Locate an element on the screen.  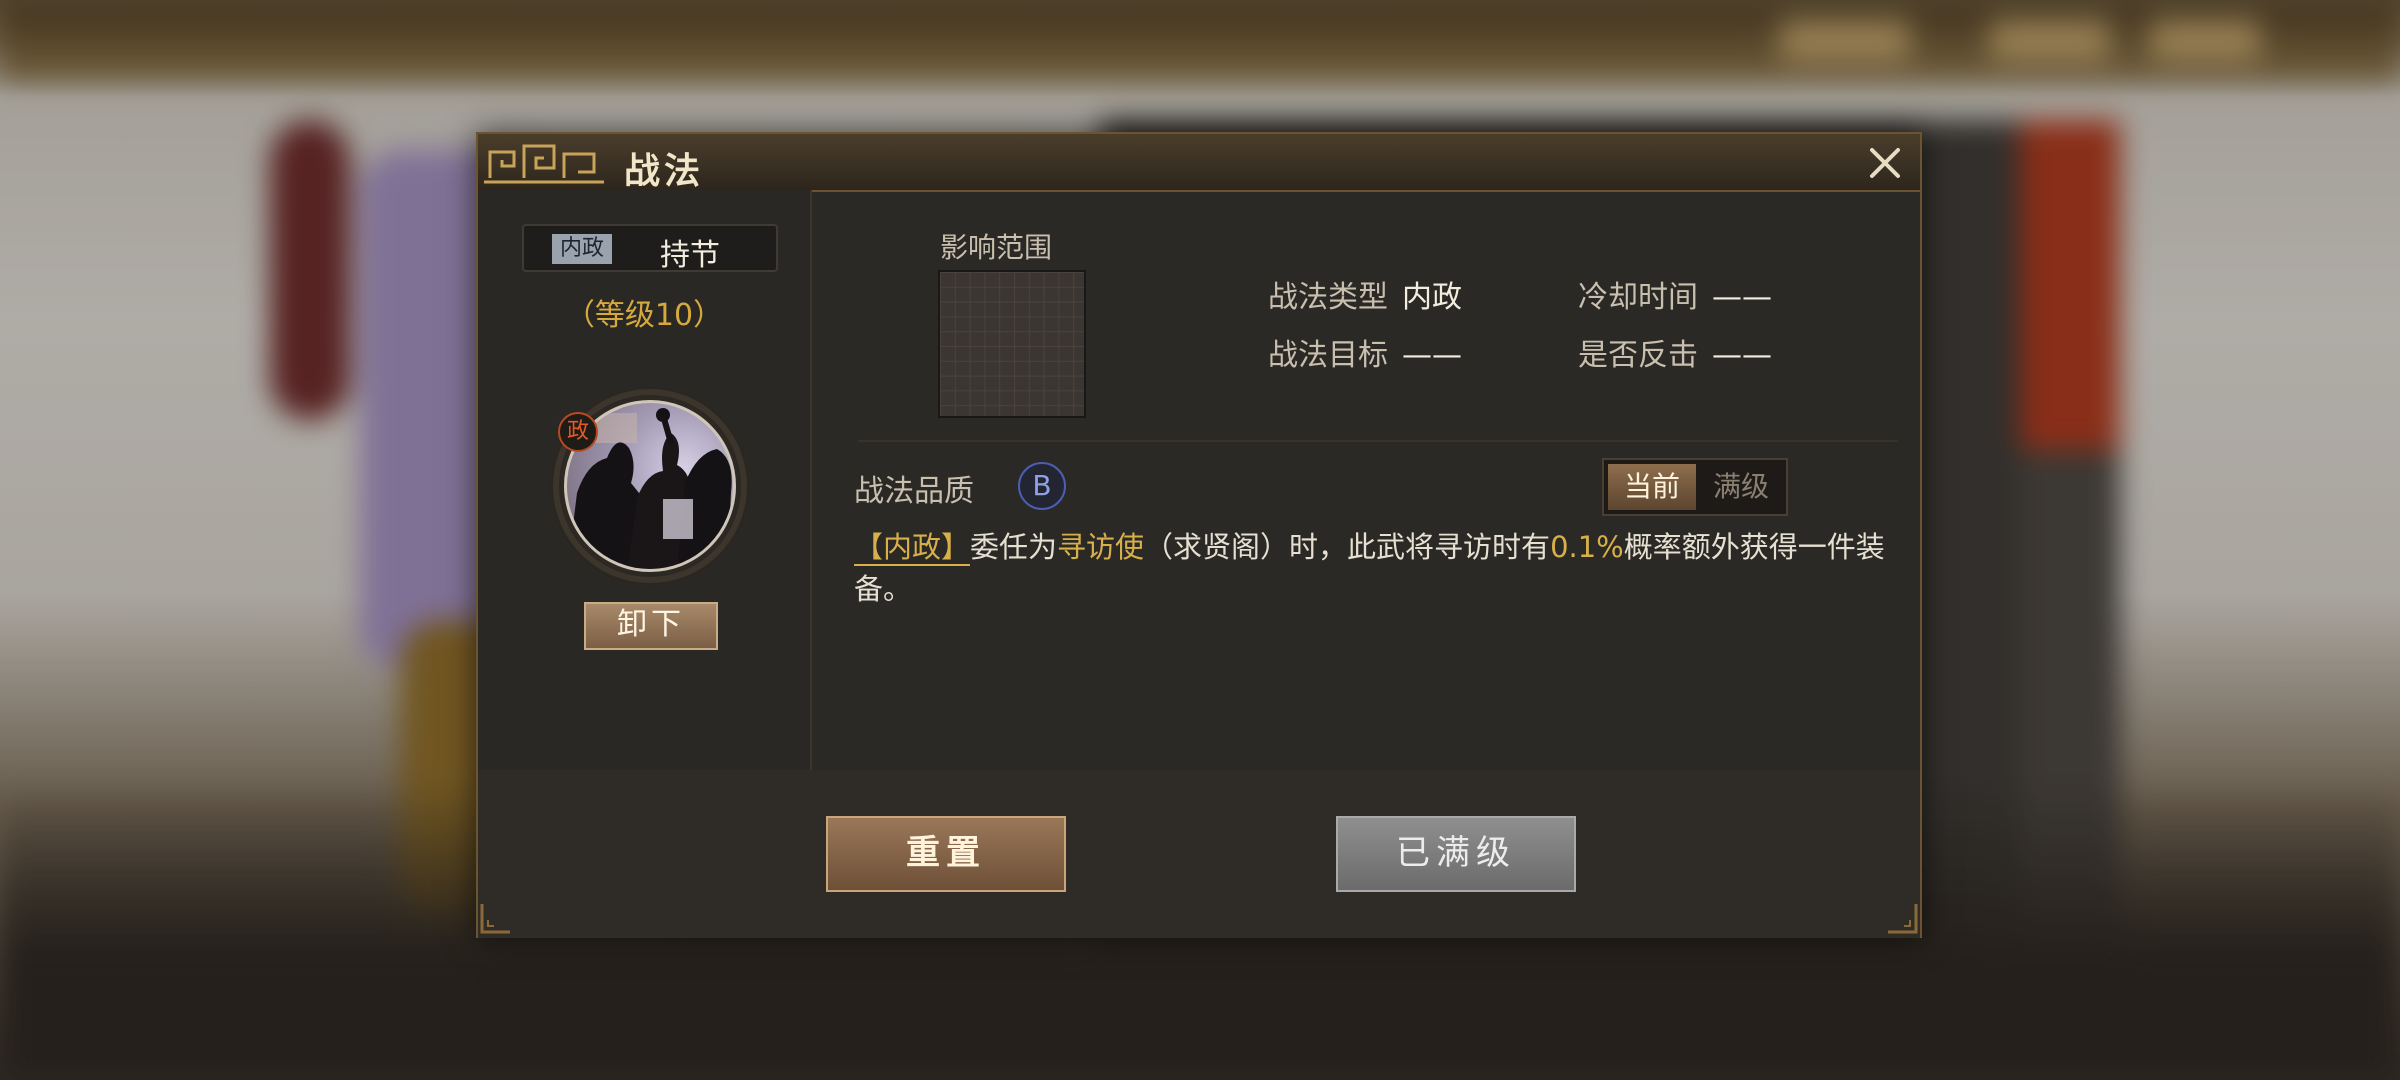
attr-key: 冷却时间 is located at coordinates (1638, 297).